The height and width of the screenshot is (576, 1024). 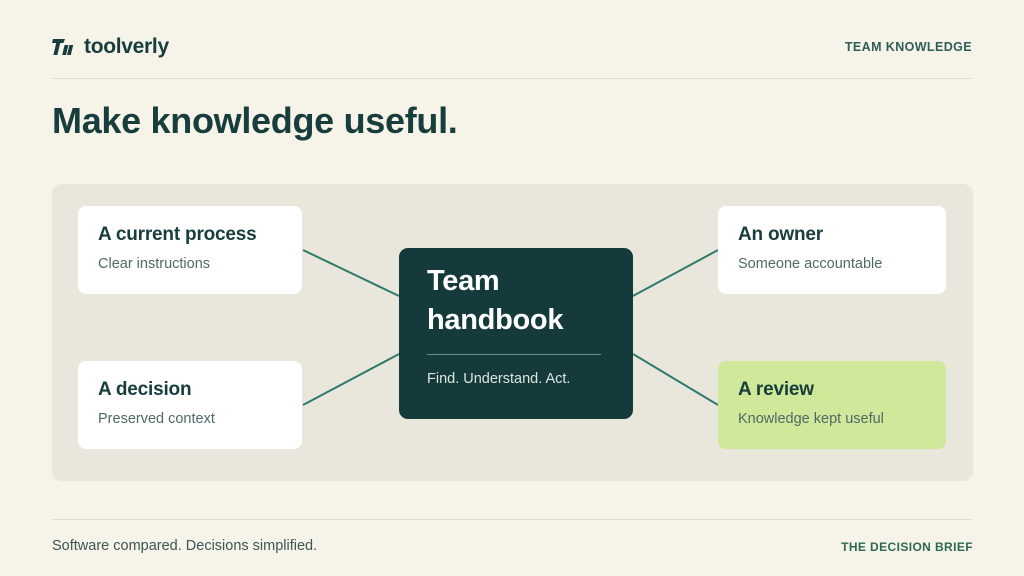 What do you see at coordinates (832, 250) in the screenshot?
I see `node-card-owner: An owner Someone accountable` at bounding box center [832, 250].